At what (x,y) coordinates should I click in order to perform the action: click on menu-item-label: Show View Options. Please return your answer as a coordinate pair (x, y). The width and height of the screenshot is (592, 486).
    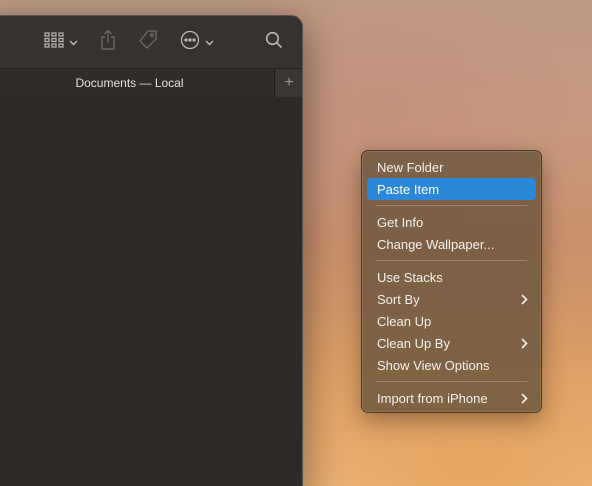
    Looking at the image, I should click on (433, 365).